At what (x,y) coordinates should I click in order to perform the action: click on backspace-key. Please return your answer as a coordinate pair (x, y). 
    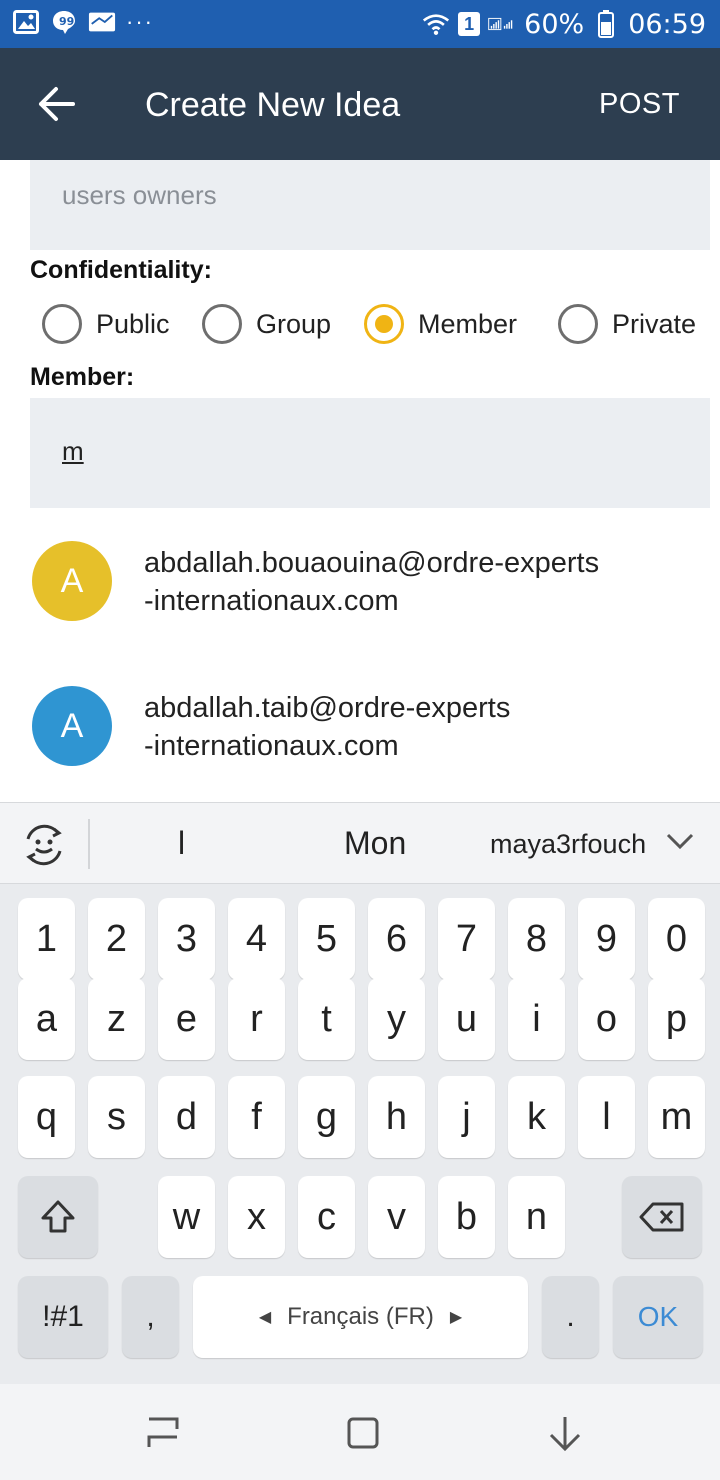
    Looking at the image, I should click on (662, 1217).